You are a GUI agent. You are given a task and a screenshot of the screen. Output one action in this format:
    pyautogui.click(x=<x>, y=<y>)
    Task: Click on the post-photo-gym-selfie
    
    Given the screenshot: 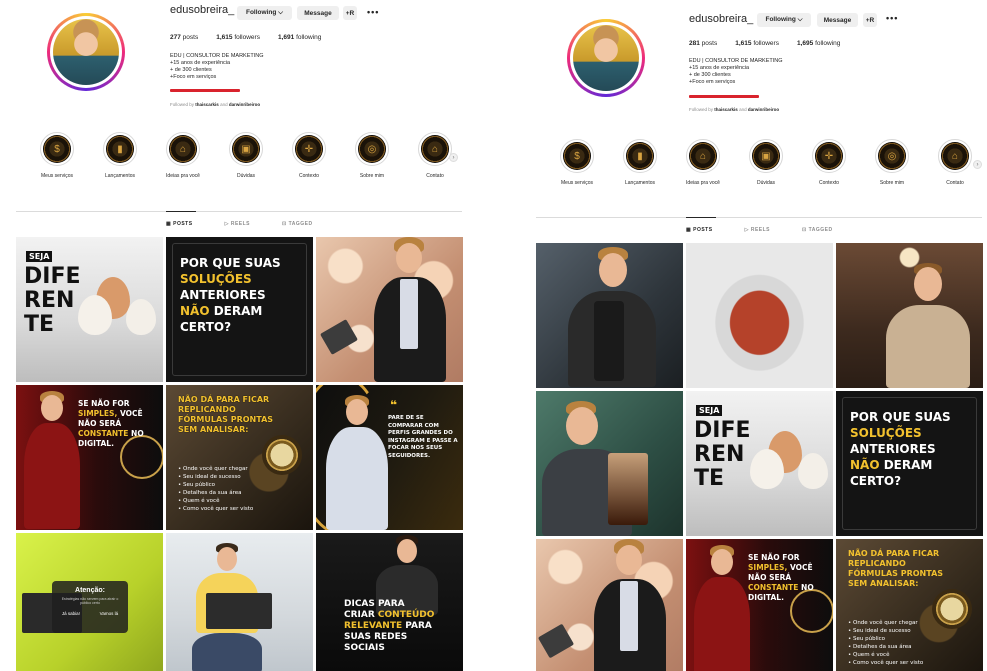 What is the action you would take?
    pyautogui.click(x=609, y=315)
    